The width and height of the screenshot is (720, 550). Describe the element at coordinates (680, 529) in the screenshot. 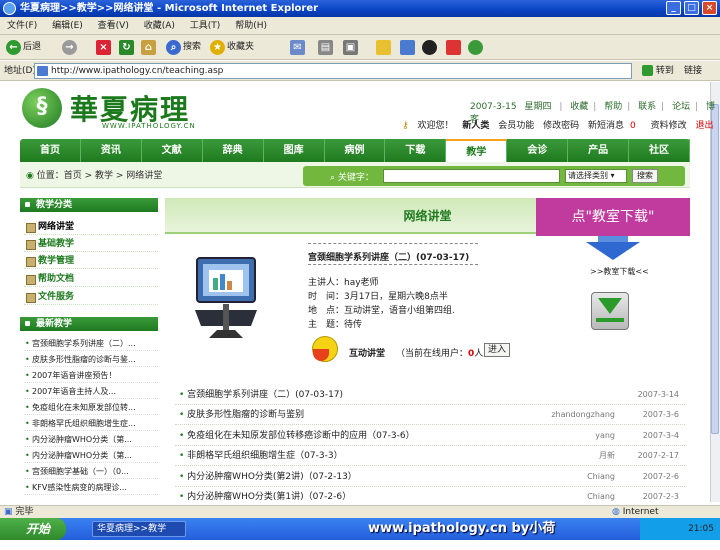

I see `system-tray: 21:05` at that location.